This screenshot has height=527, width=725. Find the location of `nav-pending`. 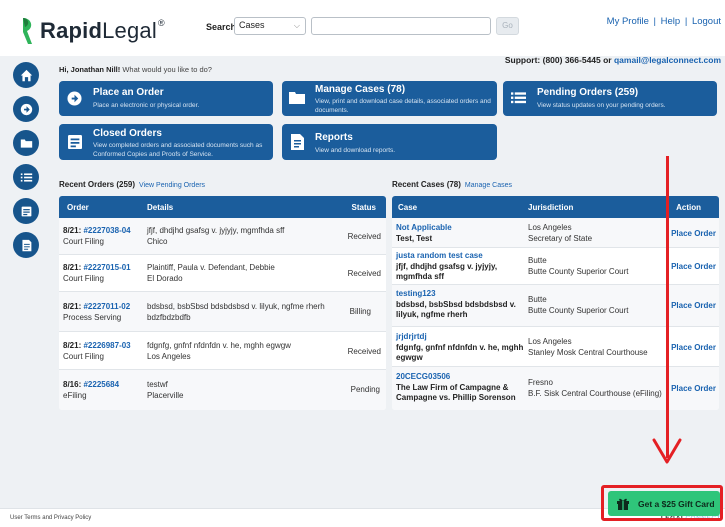

nav-pending is located at coordinates (26, 177).